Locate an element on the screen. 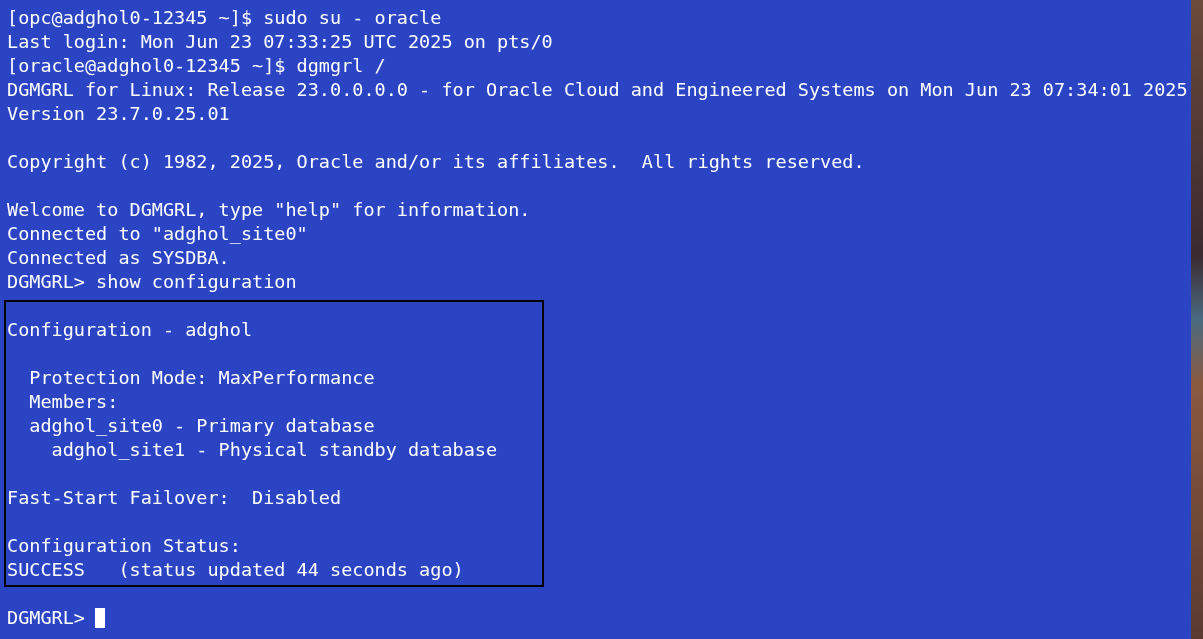 This screenshot has width=1203, height=639. terminal-line: [oracle@adghol0-12345 ~]$ dgmgrl / is located at coordinates (196, 66).